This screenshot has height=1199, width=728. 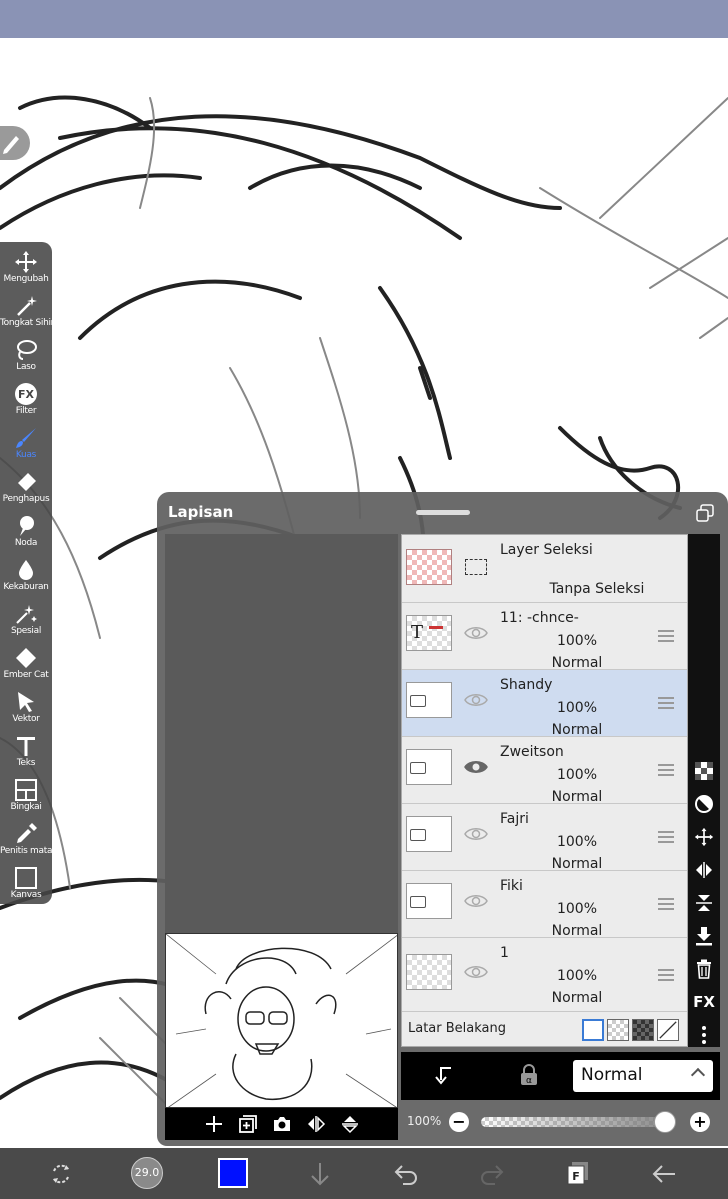 What do you see at coordinates (26, 267) in the screenshot?
I see `tool-transform: Mengubah` at bounding box center [26, 267].